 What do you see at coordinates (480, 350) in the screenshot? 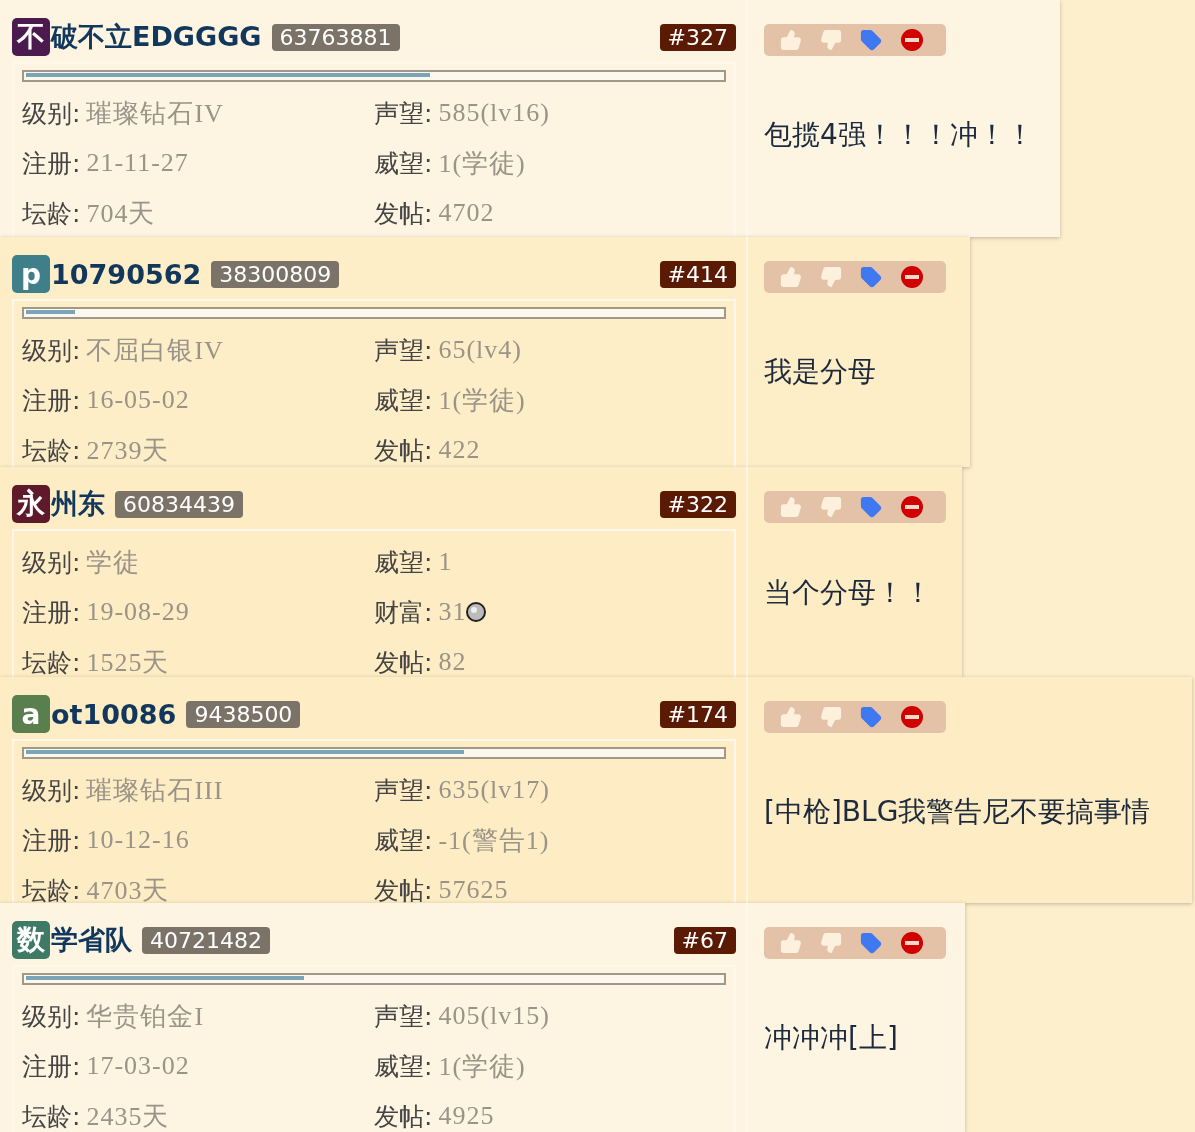
I see `stat-value: 65(lv4)` at bounding box center [480, 350].